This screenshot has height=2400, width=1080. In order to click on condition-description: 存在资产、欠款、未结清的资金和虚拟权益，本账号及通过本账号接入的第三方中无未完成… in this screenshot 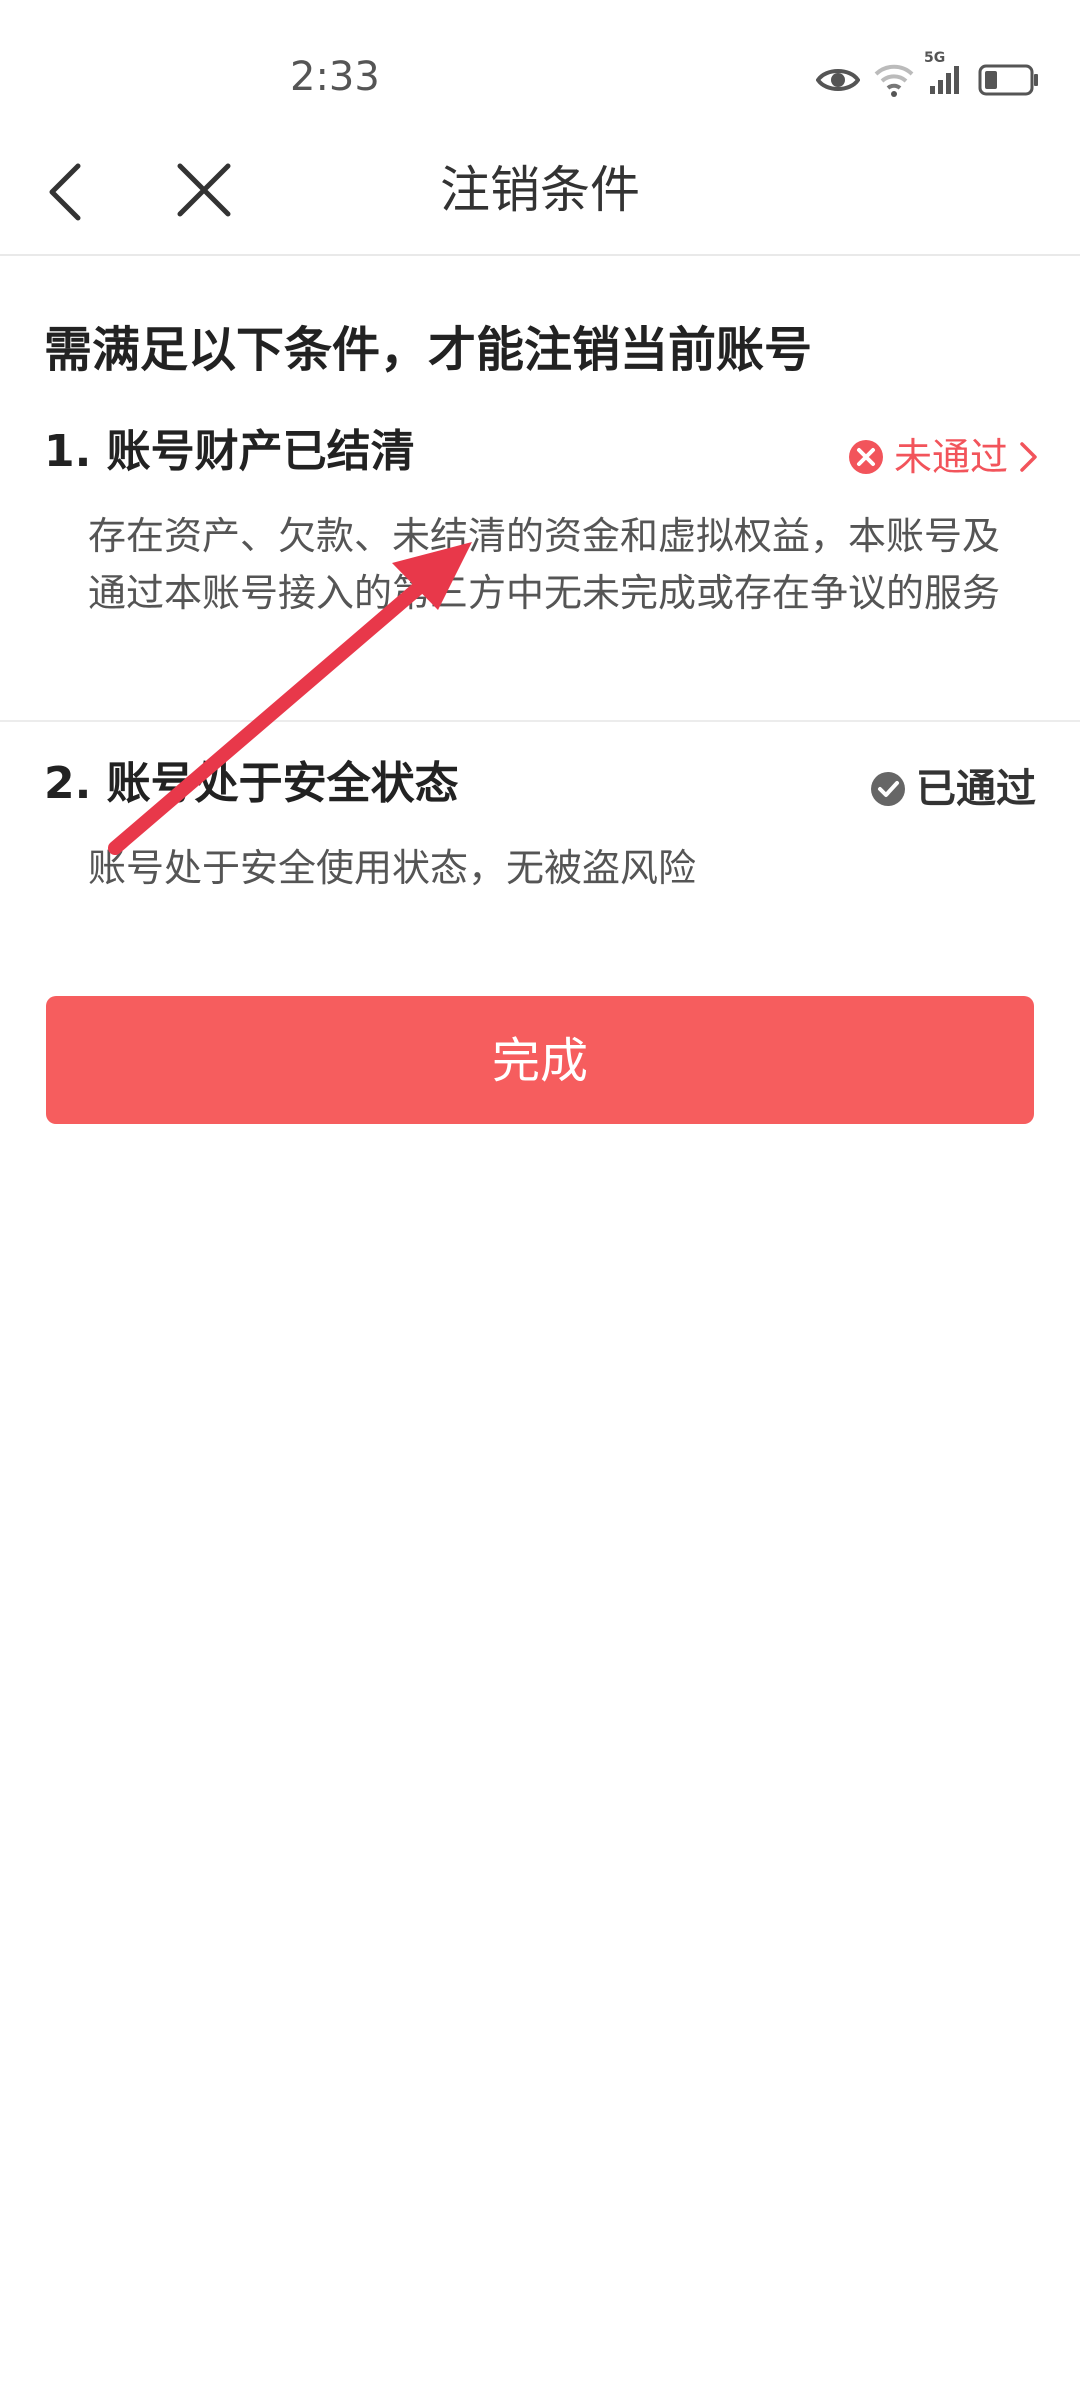, I will do `click(544, 564)`.